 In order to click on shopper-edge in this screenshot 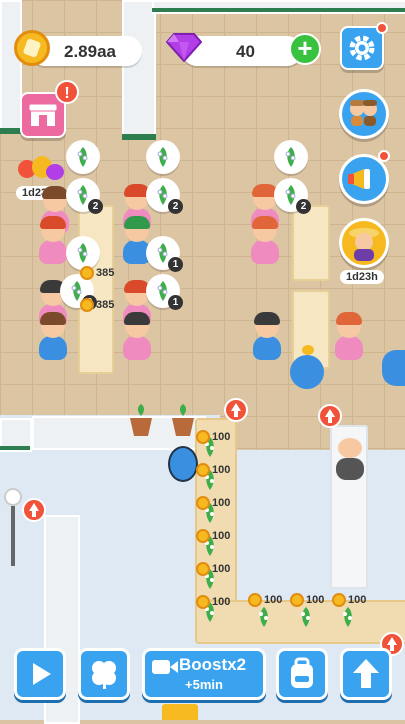, I will do `click(393, 368)`.